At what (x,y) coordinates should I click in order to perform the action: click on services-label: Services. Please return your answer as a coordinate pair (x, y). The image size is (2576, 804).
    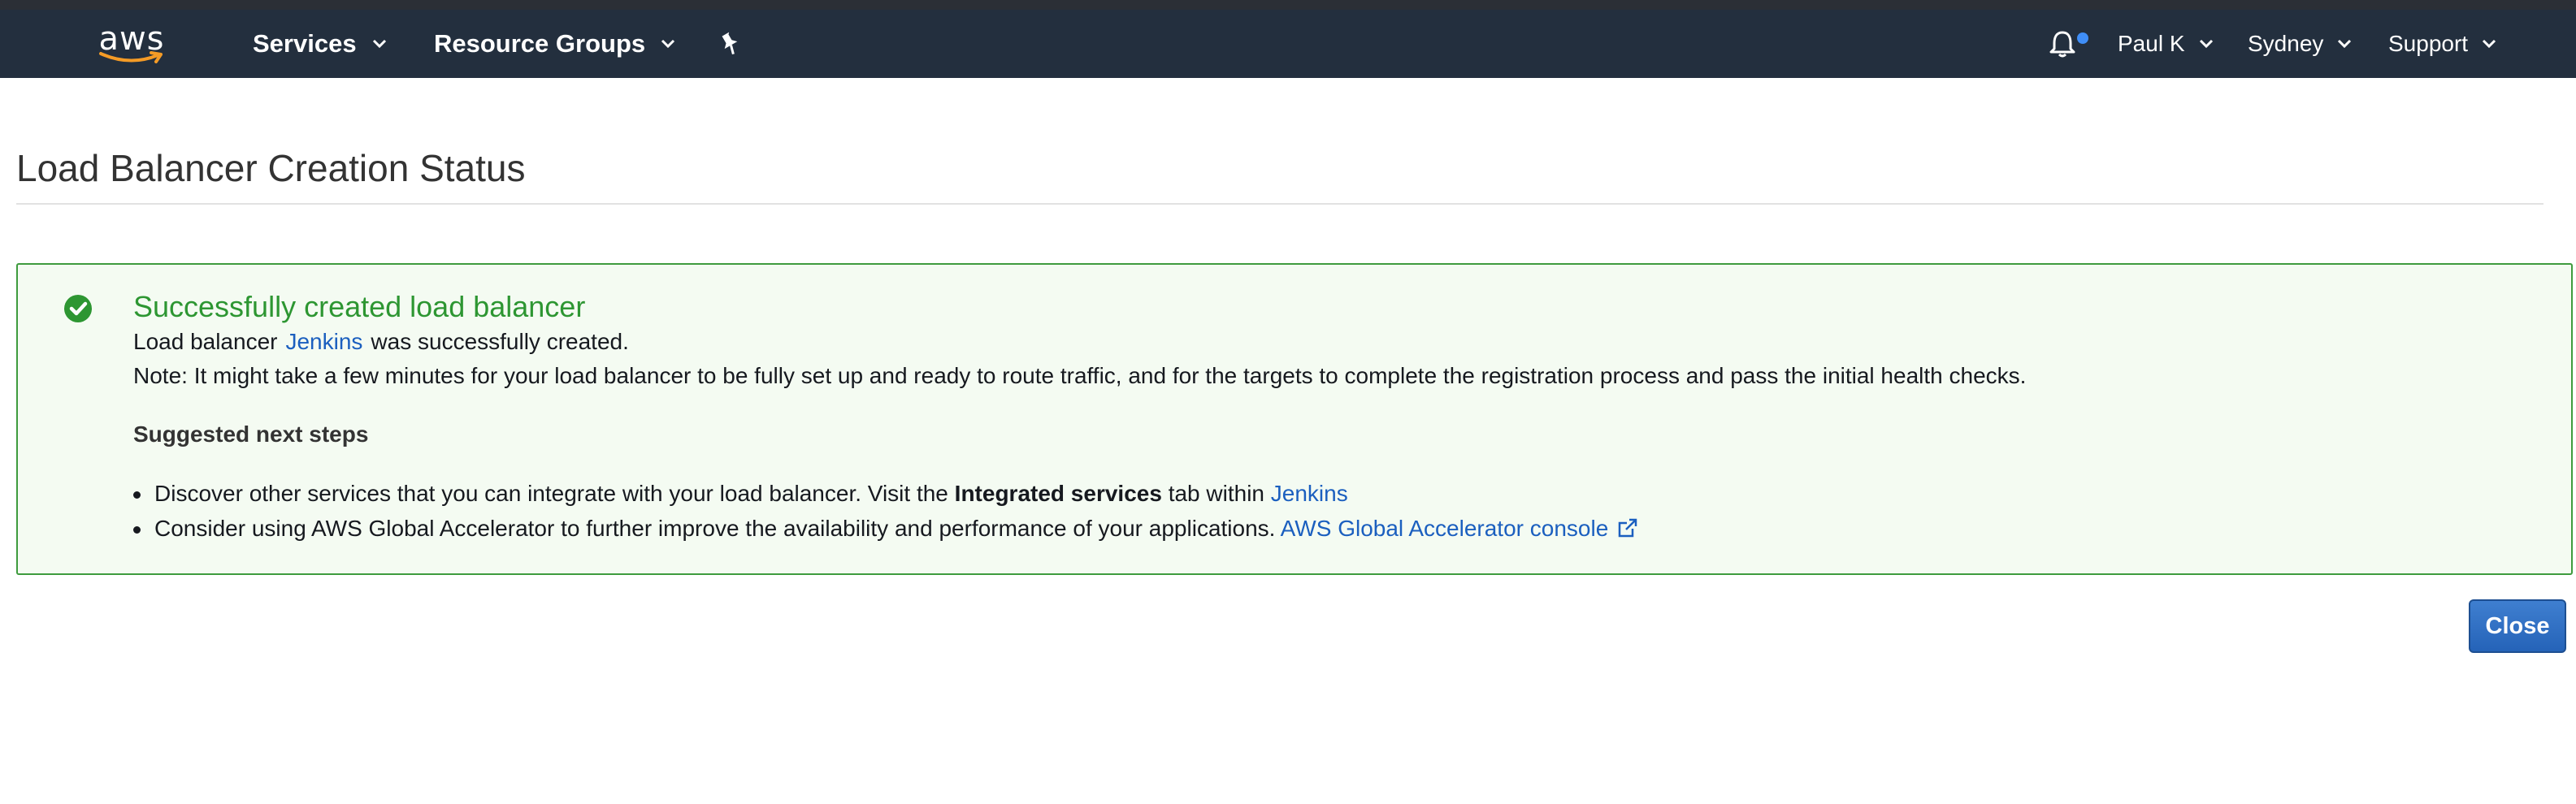
    Looking at the image, I should click on (305, 43).